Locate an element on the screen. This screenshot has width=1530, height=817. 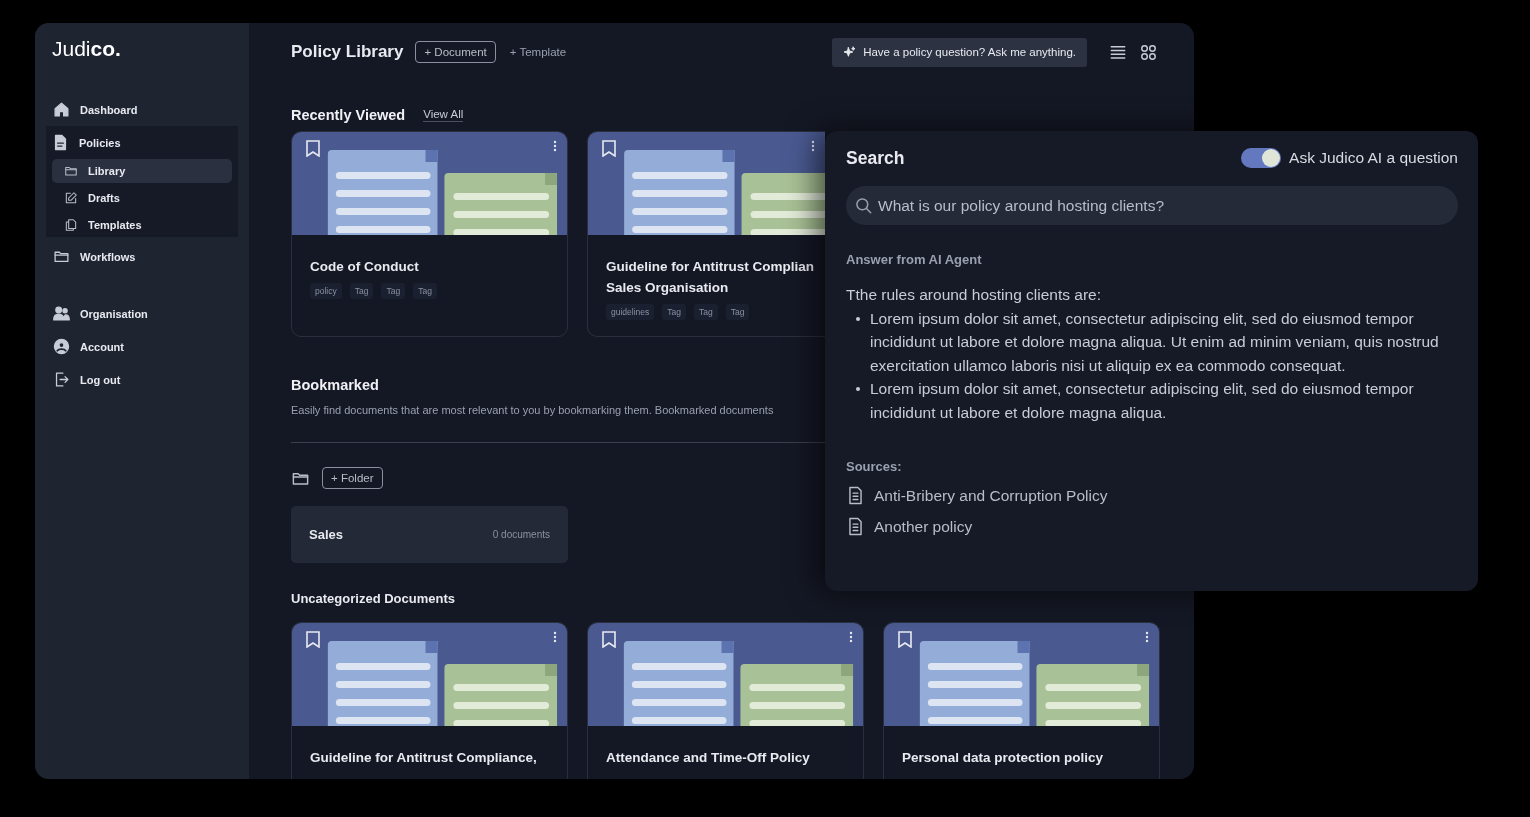
account-icon is located at coordinates (61, 346).